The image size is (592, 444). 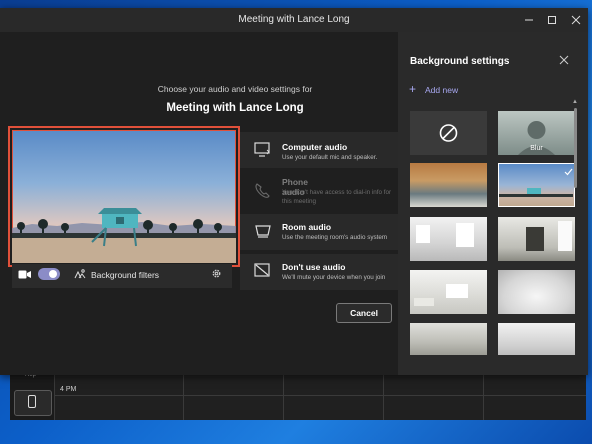 I want to click on add-new-background-button: Add new, so click(x=441, y=90).